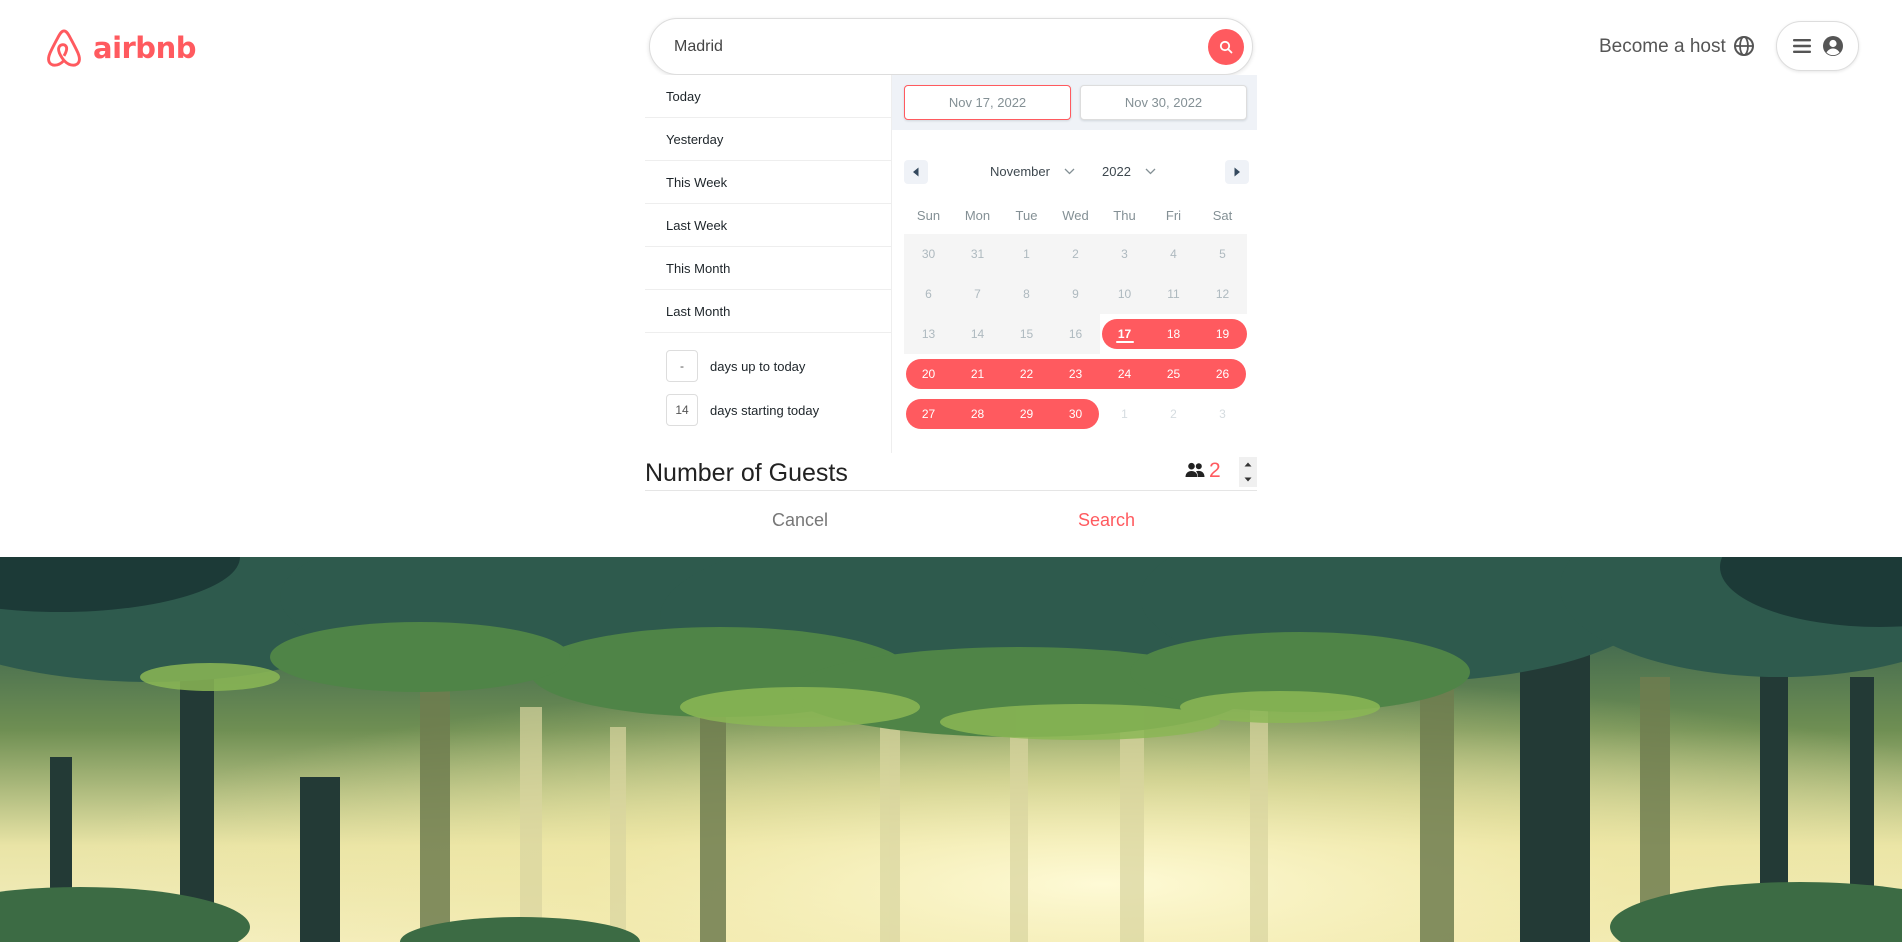 Image resolution: width=1902 pixels, height=942 pixels. Describe the element at coordinates (1222, 374) in the screenshot. I see `calendar-day: 26` at that location.